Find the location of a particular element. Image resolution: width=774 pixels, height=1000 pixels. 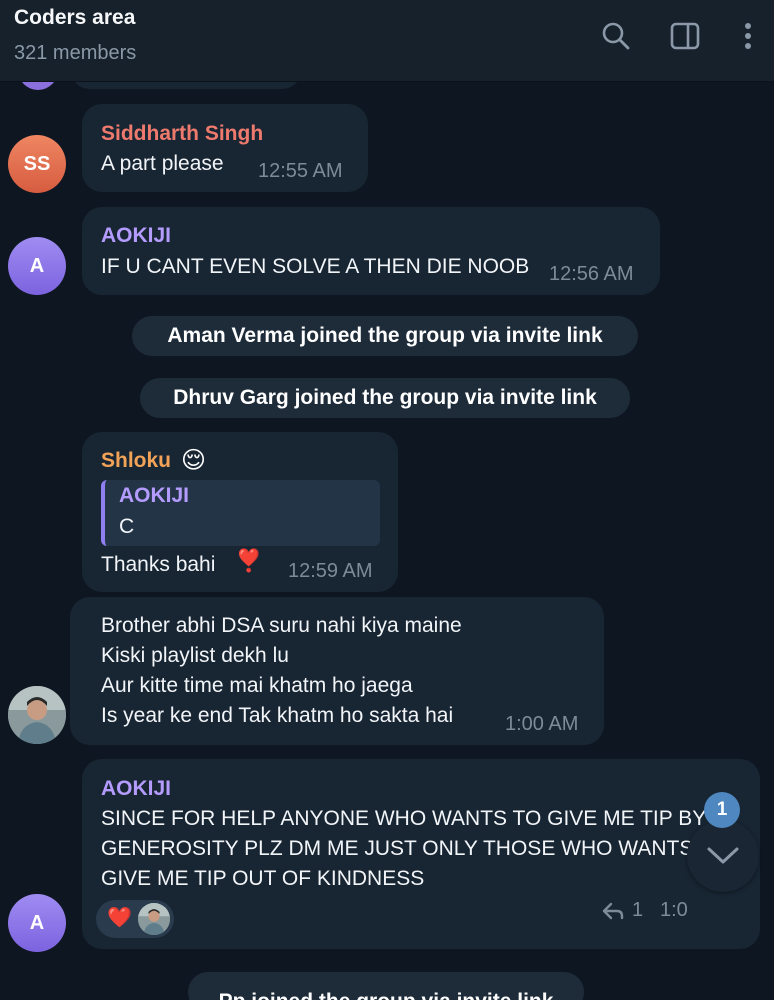

message-time: 12:55 AM is located at coordinates (300, 171).